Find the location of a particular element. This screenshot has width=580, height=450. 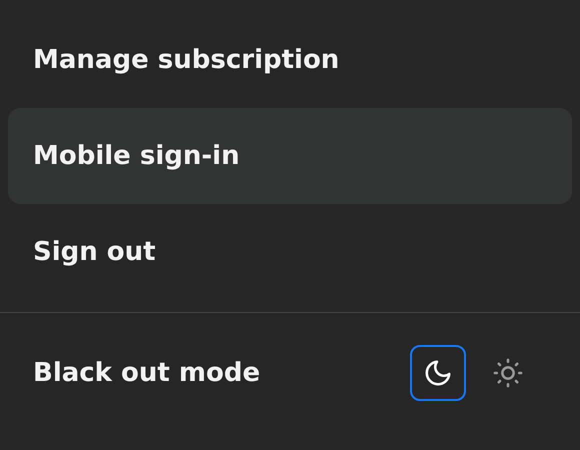

setting-label: Black out mode is located at coordinates (147, 373).